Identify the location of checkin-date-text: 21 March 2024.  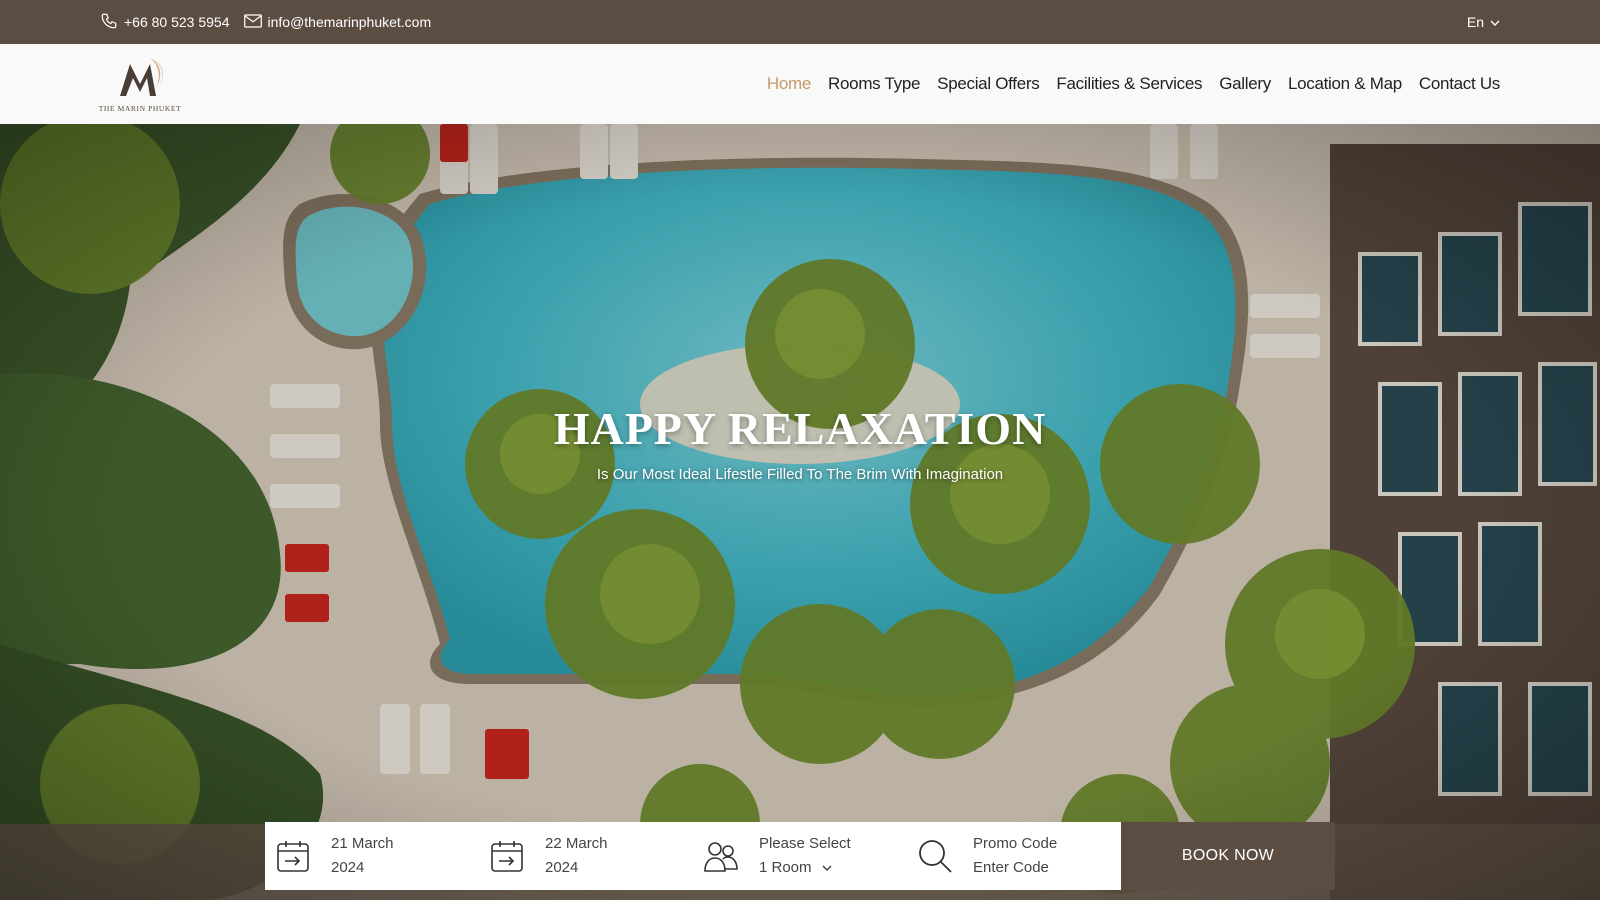
(362, 856).